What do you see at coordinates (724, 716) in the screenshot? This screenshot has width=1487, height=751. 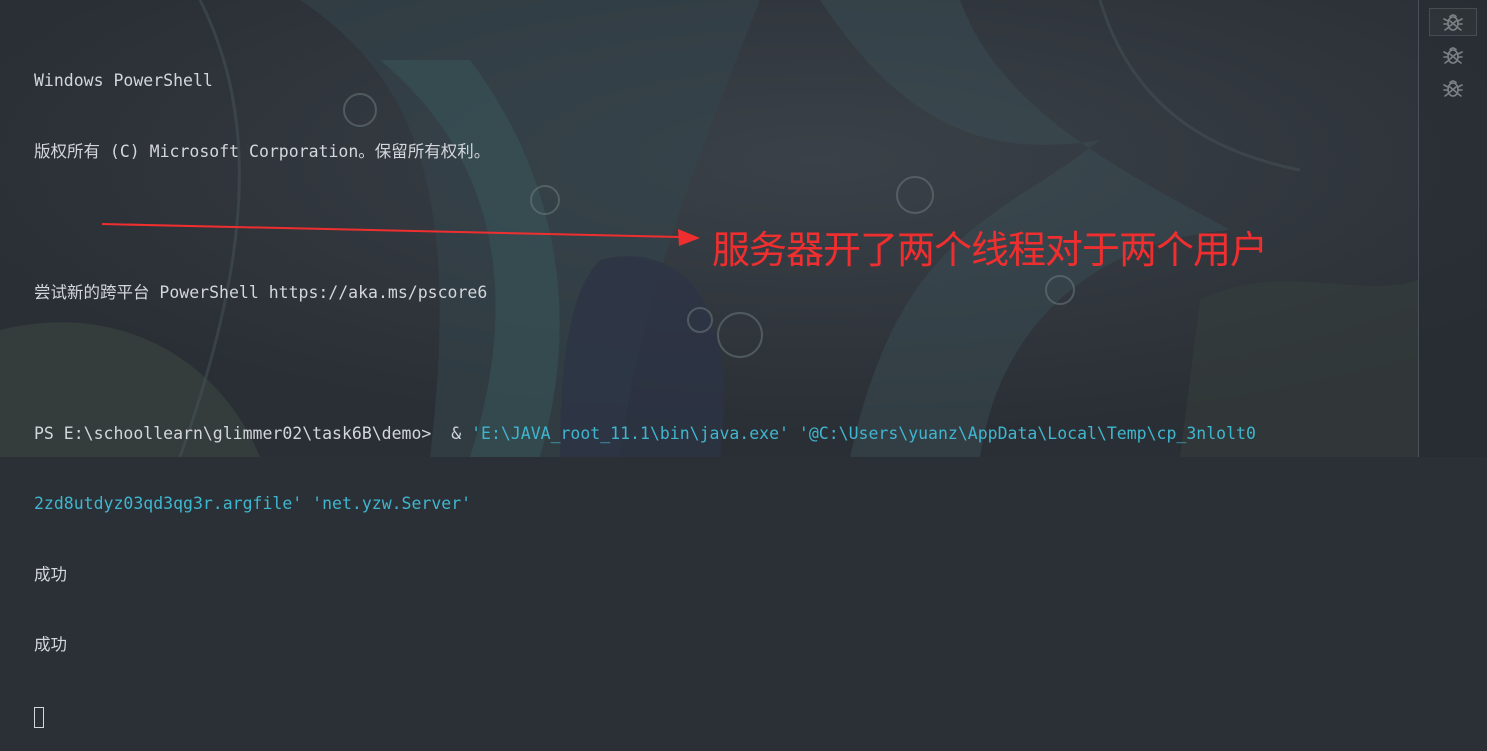 I see `cursor-line` at bounding box center [724, 716].